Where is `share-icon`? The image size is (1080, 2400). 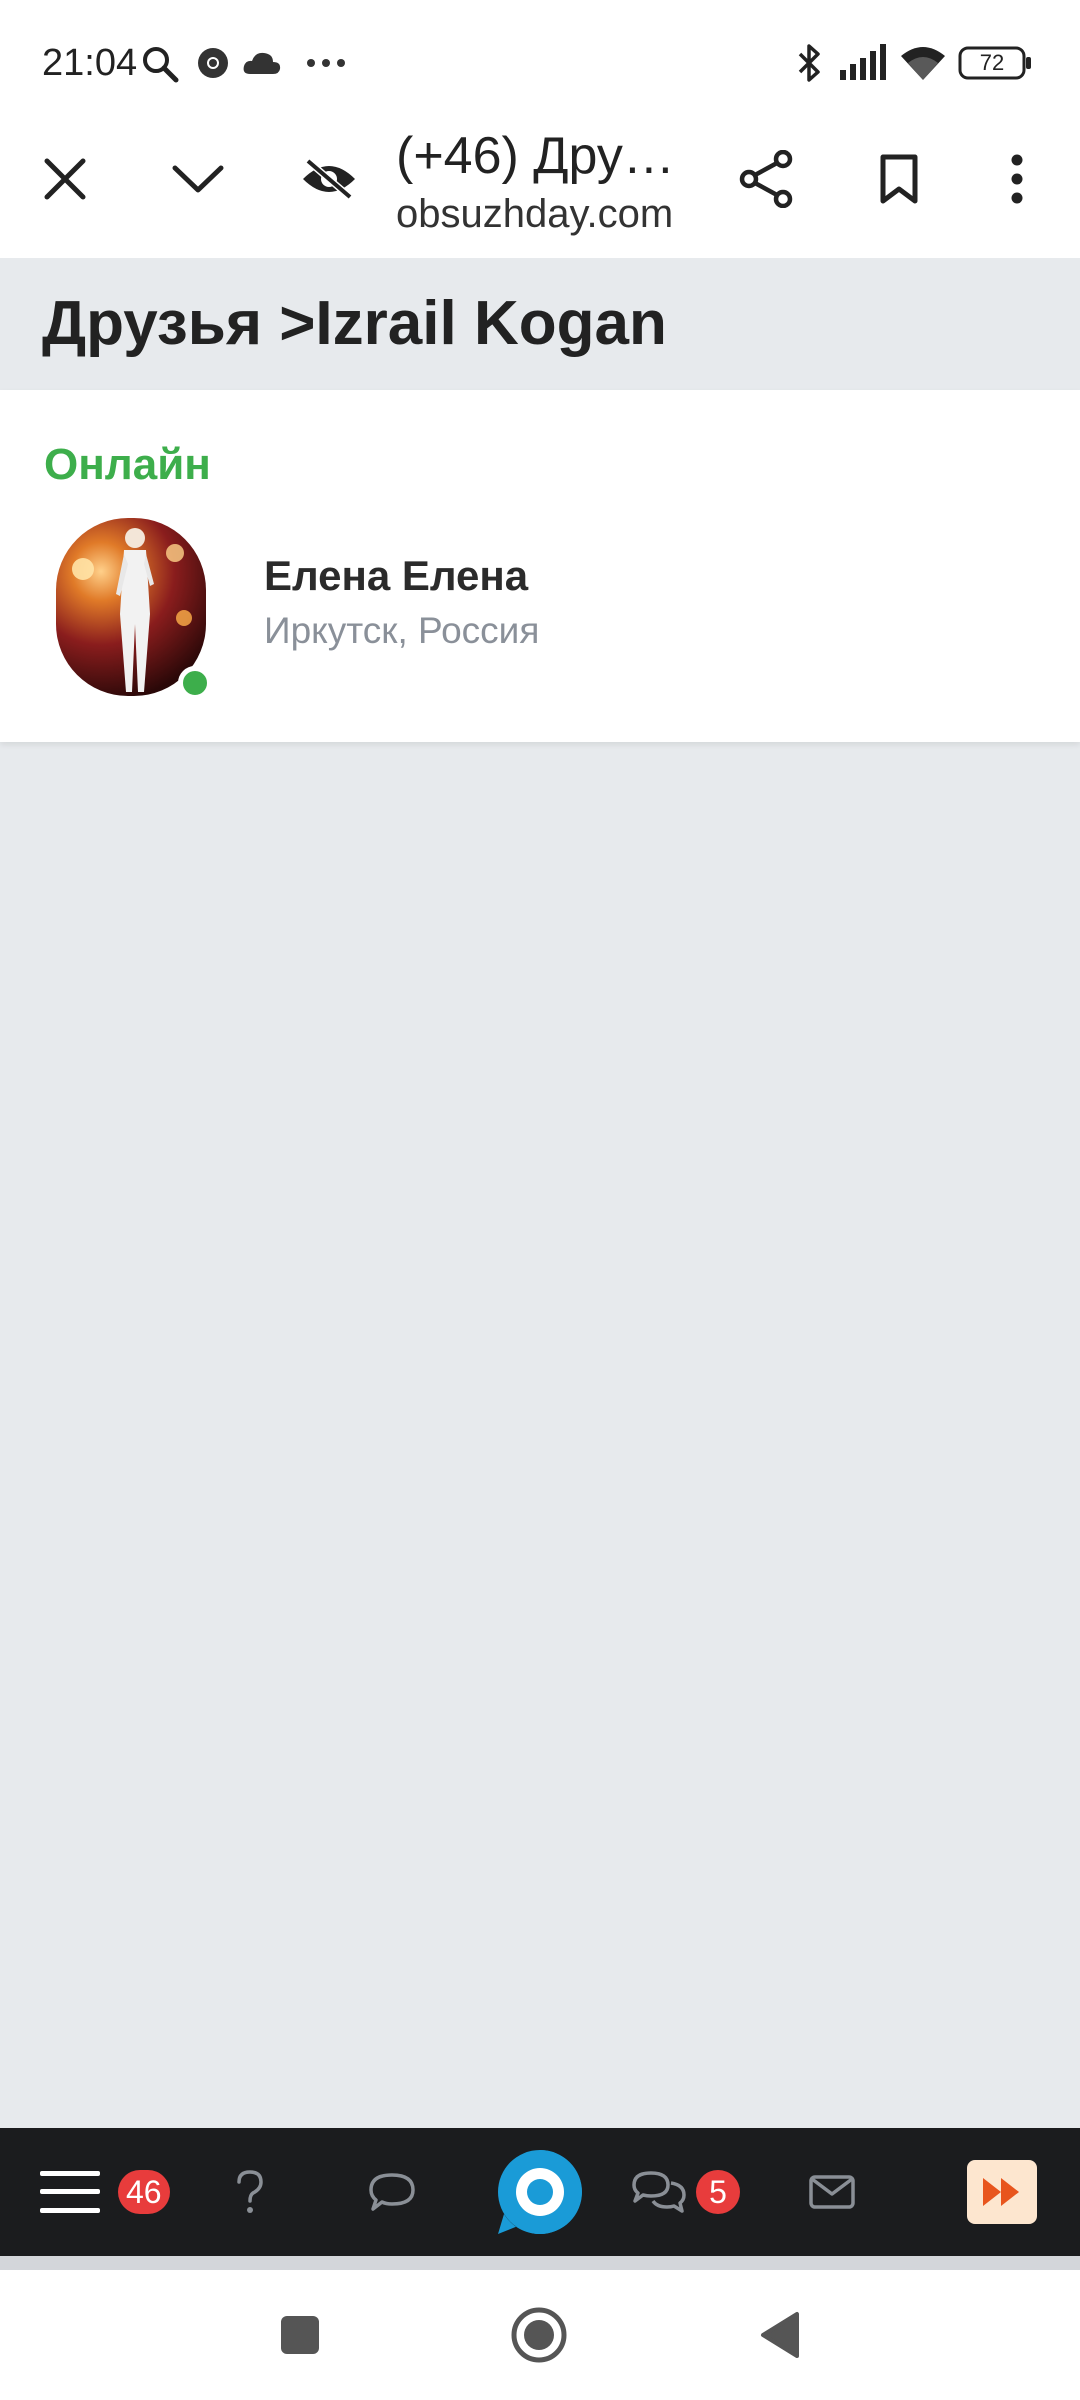 share-icon is located at coordinates (766, 179).